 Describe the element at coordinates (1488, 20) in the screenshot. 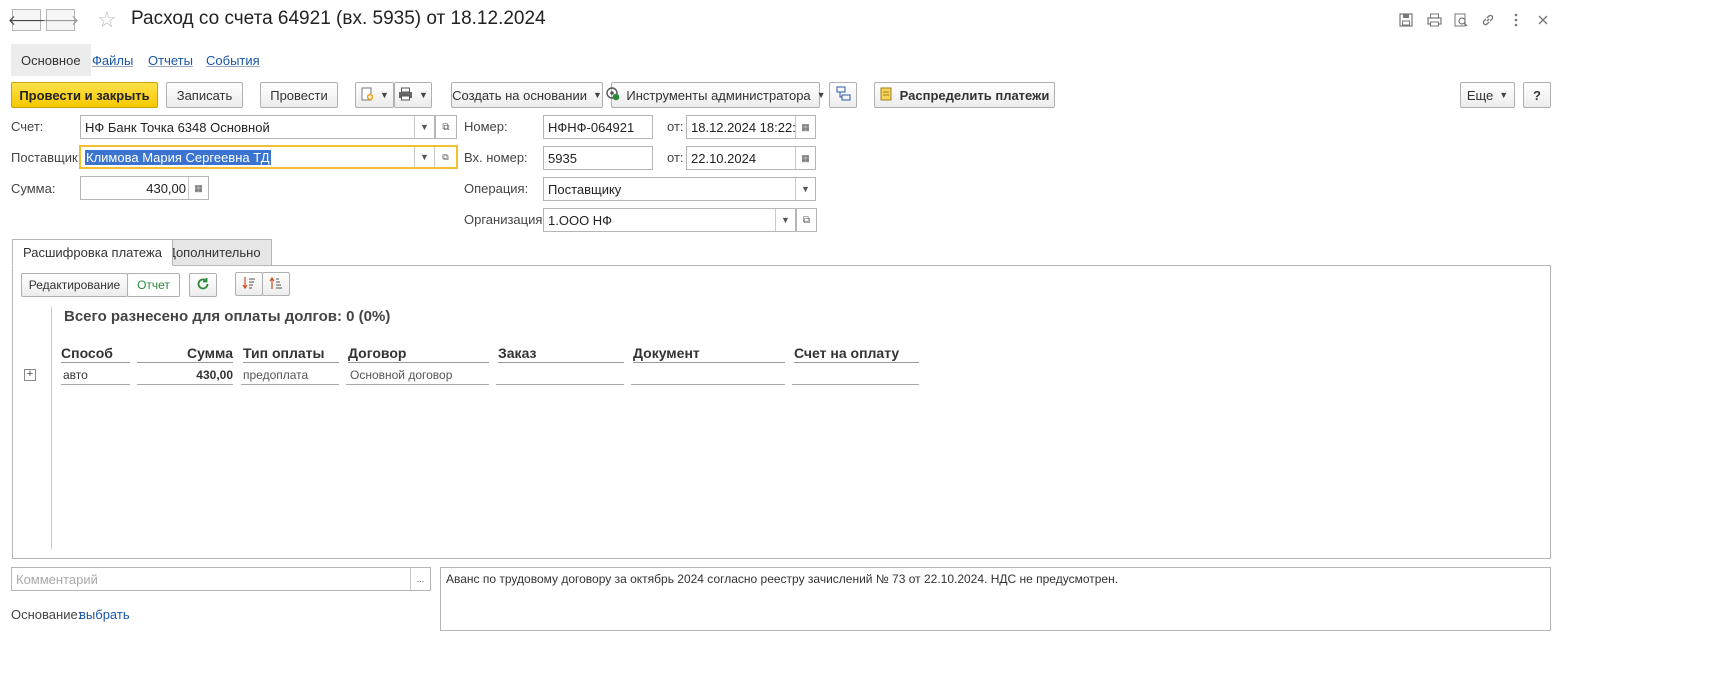

I see `link-icon` at that location.